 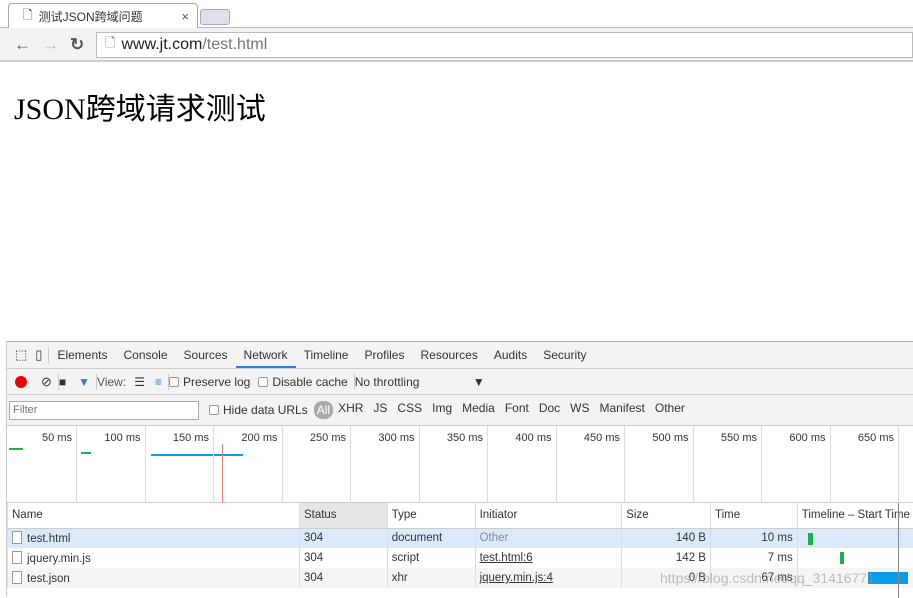 What do you see at coordinates (154, 538) in the screenshot?
I see `name-cell: test.html` at bounding box center [154, 538].